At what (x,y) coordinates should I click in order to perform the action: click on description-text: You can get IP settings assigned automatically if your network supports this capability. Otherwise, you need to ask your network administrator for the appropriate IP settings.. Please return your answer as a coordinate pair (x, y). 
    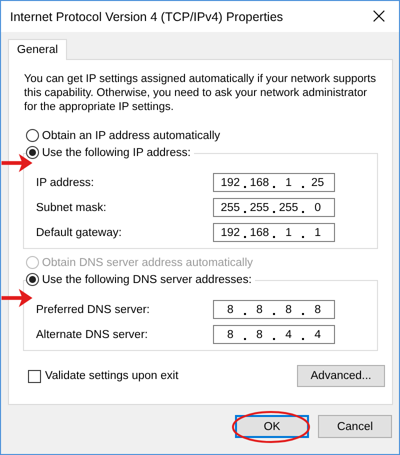
    Looking at the image, I should click on (200, 93).